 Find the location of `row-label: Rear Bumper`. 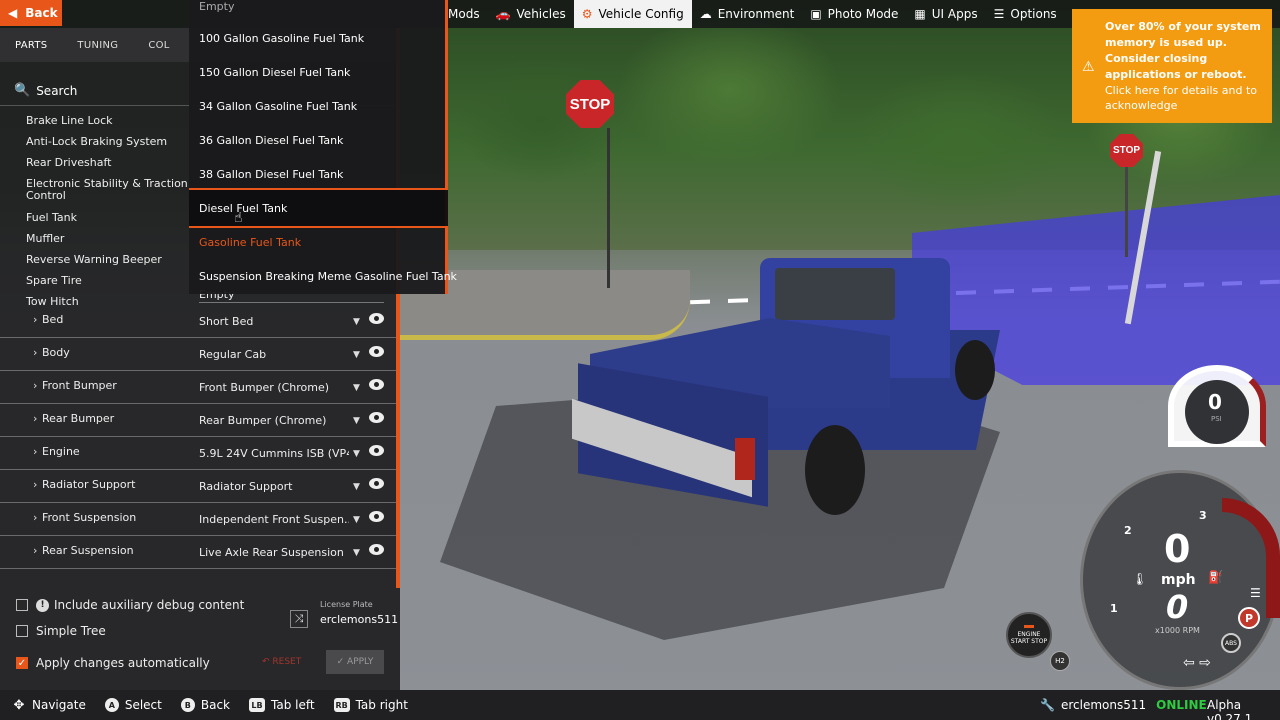

row-label: Rear Bumper is located at coordinates (78, 418).